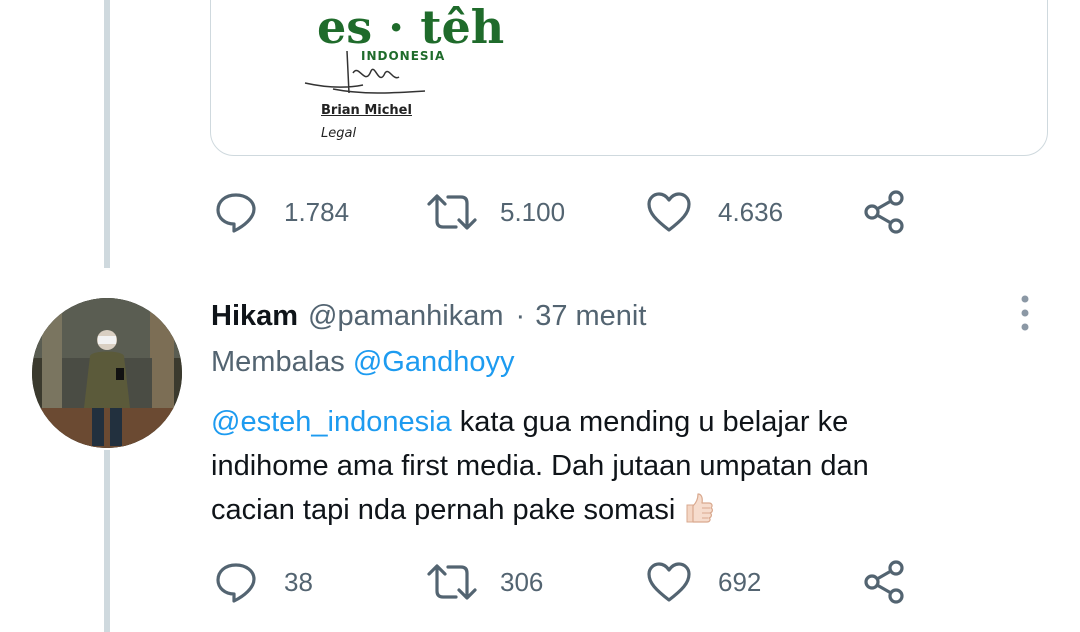 Image resolution: width=1080 pixels, height=632 pixels. What do you see at coordinates (533, 211) in the screenshot?
I see `retweet-count: 5.100` at bounding box center [533, 211].